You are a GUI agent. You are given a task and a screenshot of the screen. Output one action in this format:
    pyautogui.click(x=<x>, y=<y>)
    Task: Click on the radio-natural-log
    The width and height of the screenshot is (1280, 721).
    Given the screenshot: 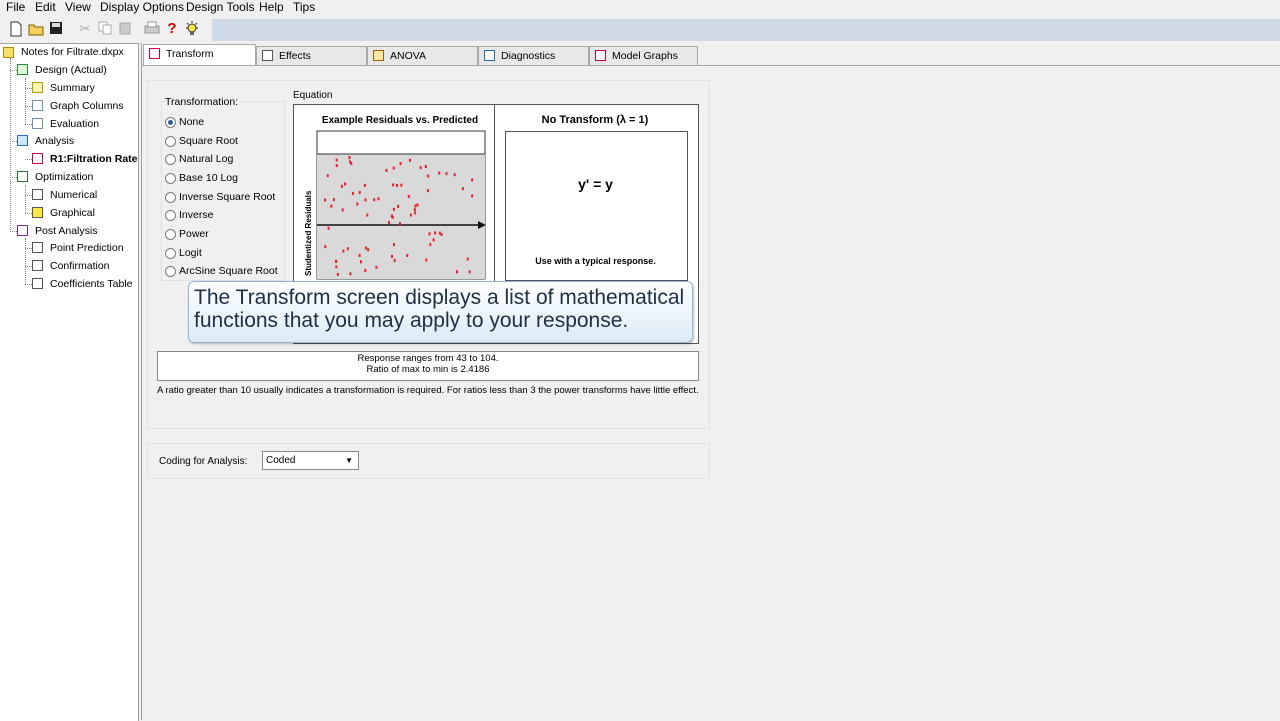 What is the action you would take?
    pyautogui.click(x=170, y=159)
    